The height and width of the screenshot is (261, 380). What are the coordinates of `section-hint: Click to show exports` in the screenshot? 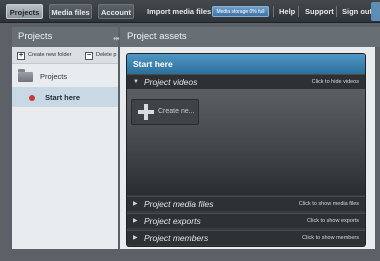 It's located at (333, 221).